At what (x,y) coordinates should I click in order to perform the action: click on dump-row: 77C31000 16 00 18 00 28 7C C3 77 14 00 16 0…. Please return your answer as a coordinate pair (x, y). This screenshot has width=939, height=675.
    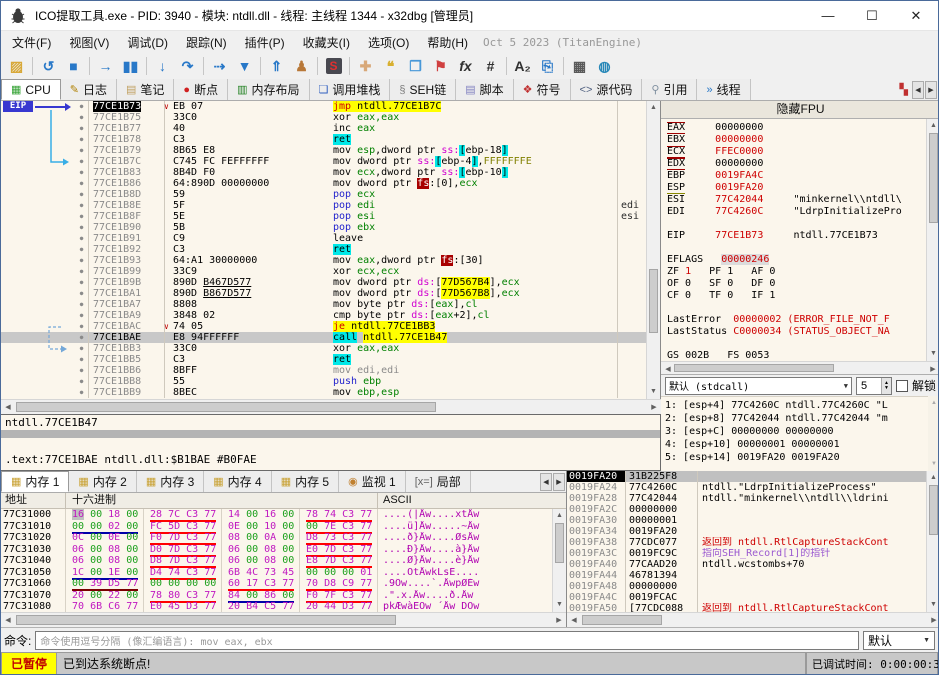
    Looking at the image, I should click on (276, 515).